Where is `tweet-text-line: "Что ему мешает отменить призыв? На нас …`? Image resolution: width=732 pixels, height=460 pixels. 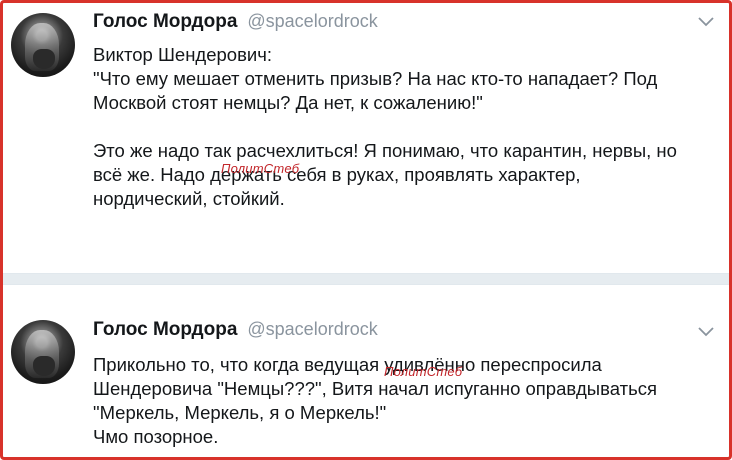 tweet-text-line: "Что ему мешает отменить призыв? На нас … is located at coordinates (375, 78).